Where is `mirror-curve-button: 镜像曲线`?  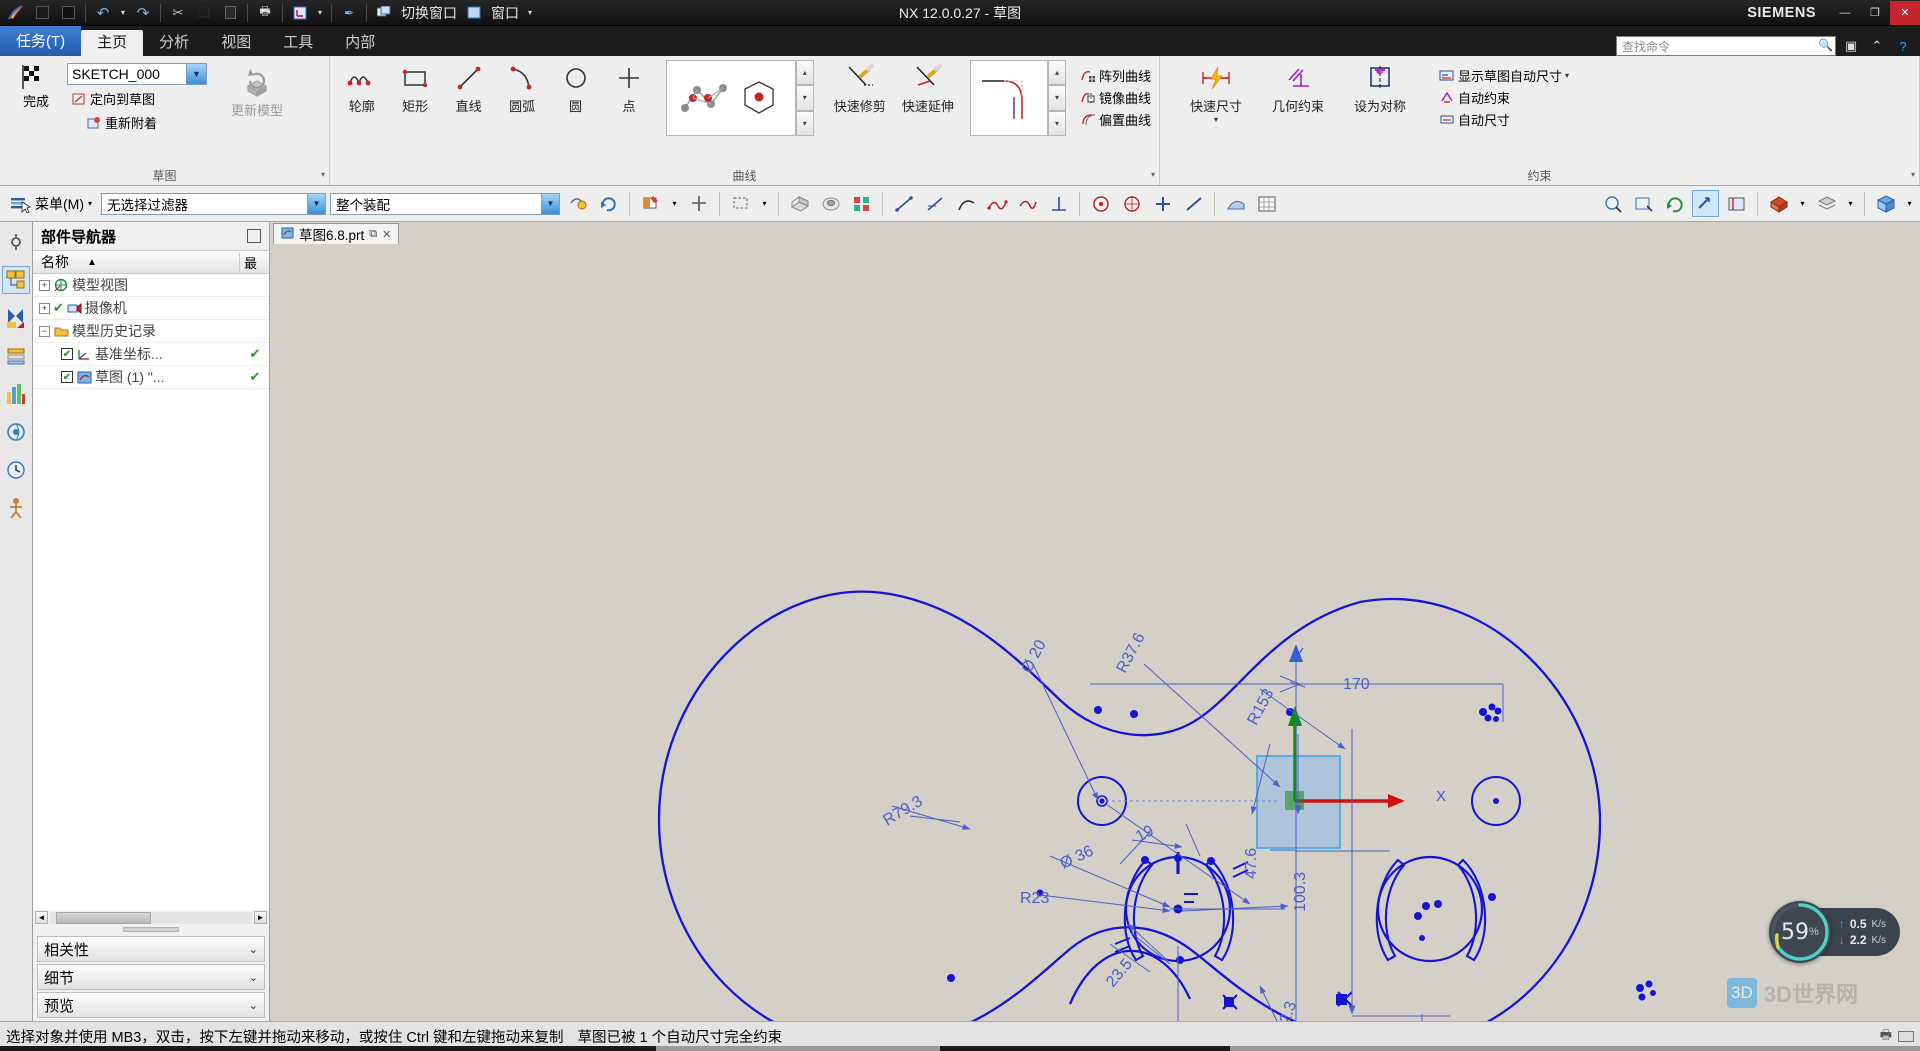 mirror-curve-button: 镜像曲线 is located at coordinates (1115, 97).